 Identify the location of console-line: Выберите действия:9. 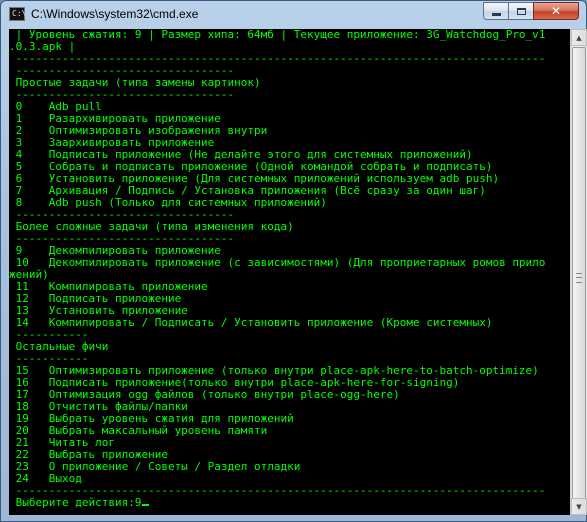
(277, 503).